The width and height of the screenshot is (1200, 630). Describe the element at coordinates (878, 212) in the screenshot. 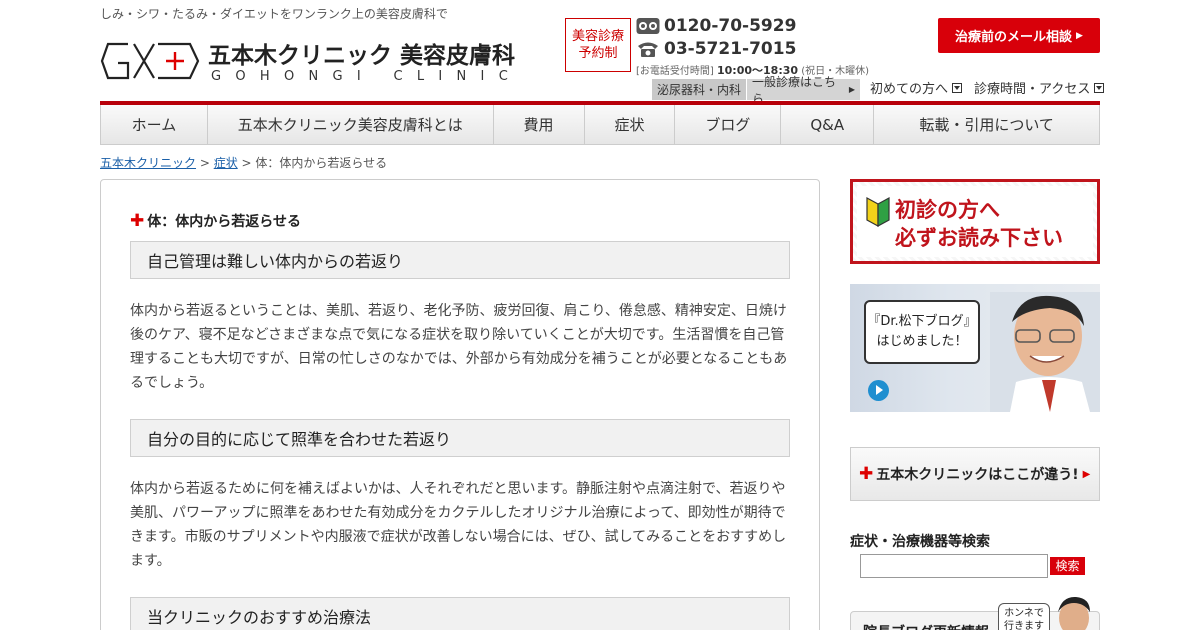

I see `beginner-mark-icon` at that location.